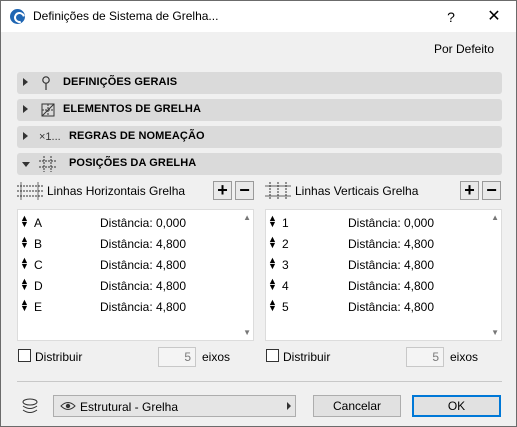  What do you see at coordinates (222, 190) in the screenshot?
I see `add-horizontal-line-button: +` at bounding box center [222, 190].